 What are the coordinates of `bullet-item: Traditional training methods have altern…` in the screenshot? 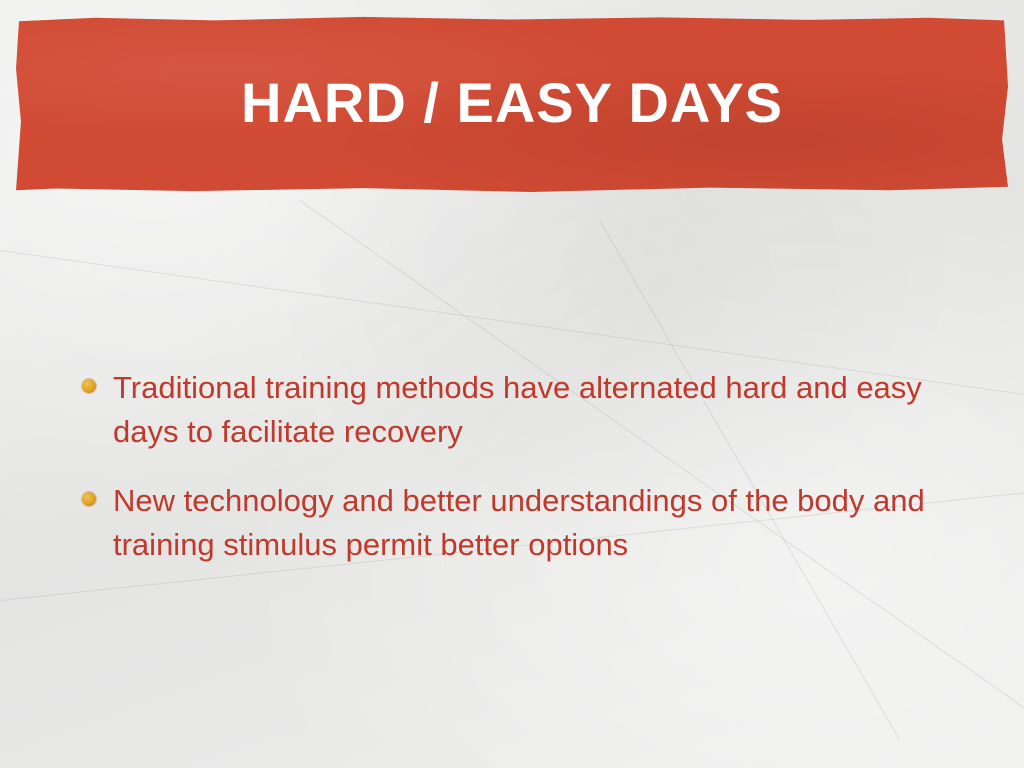 It's located at (520, 410).